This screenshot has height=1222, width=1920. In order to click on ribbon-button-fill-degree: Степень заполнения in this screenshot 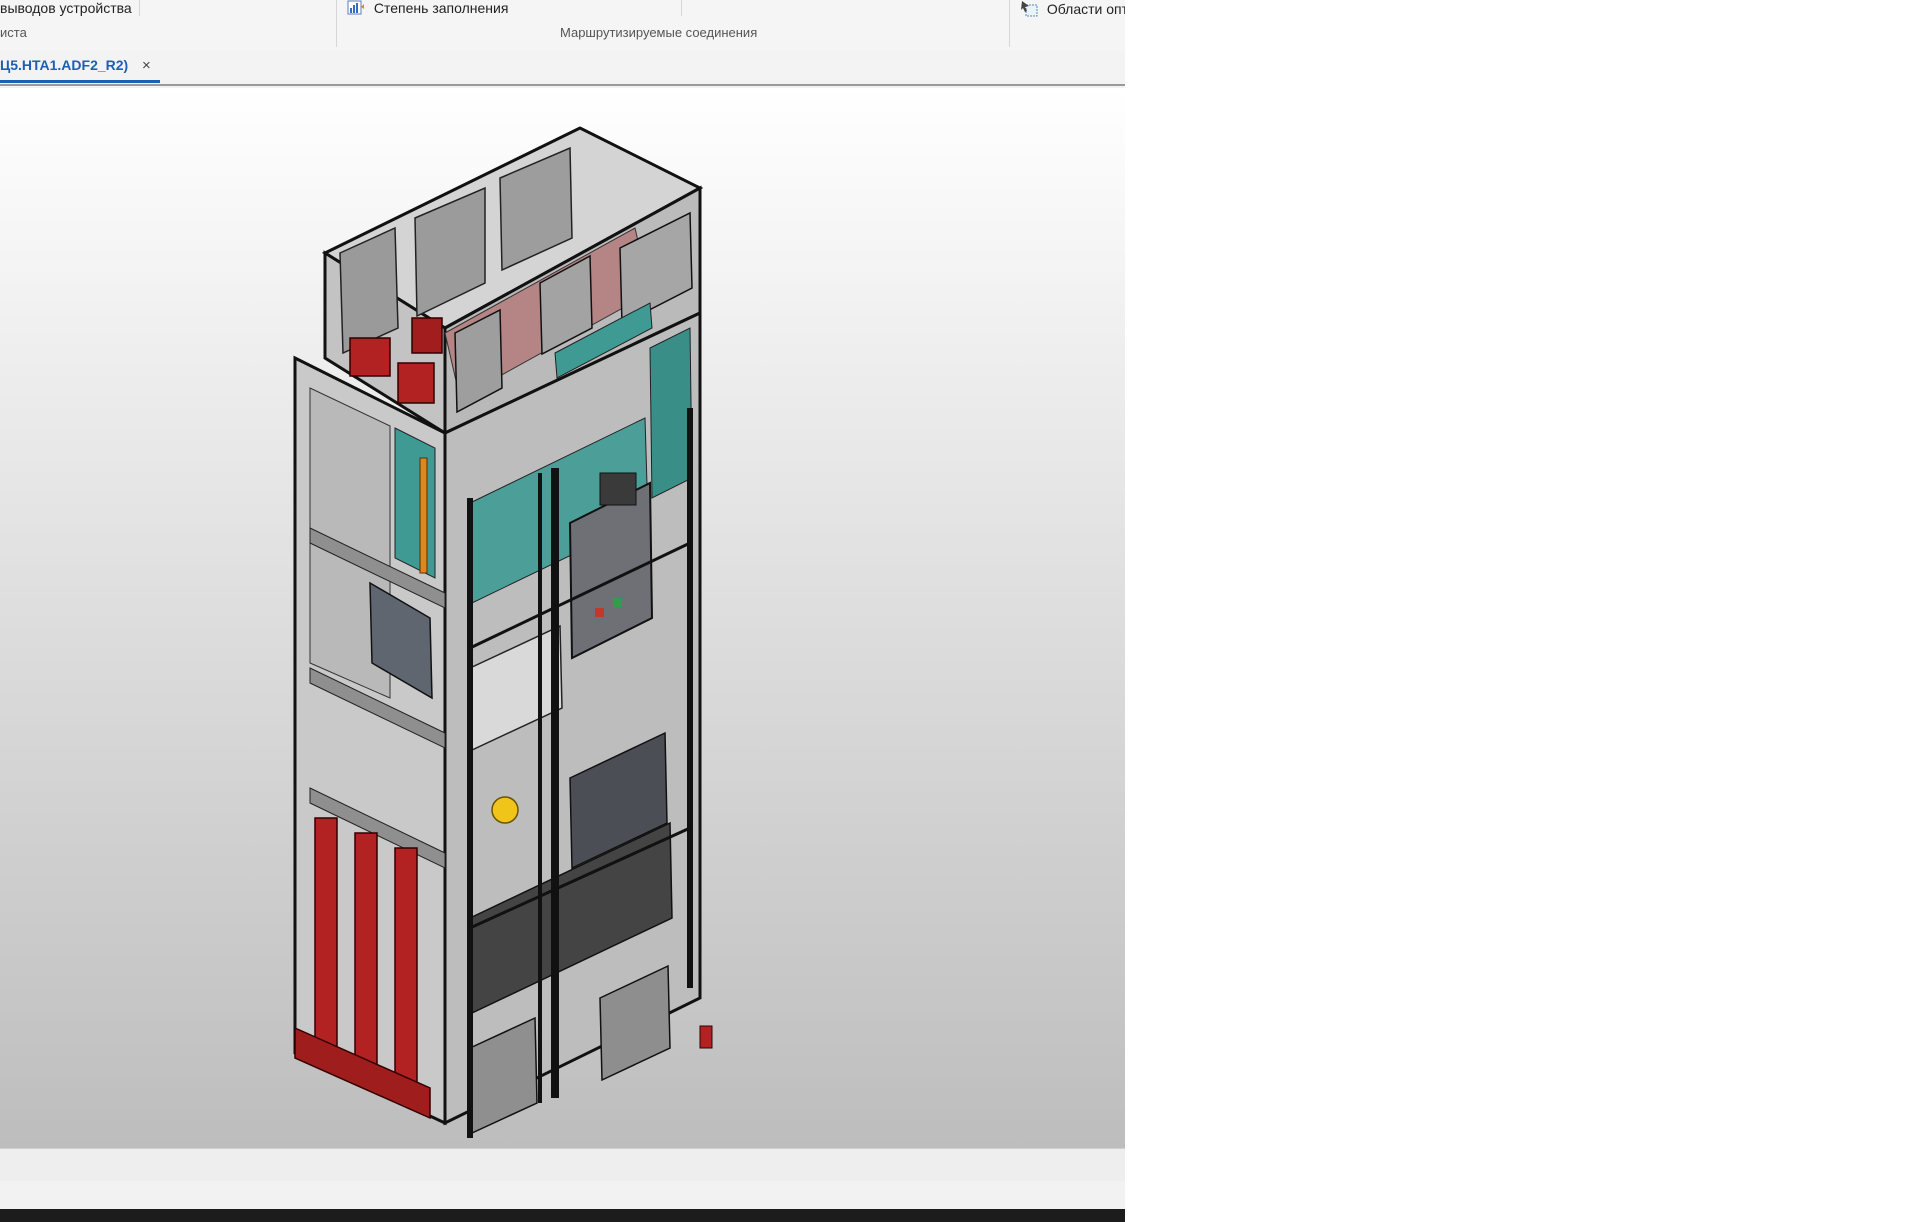, I will do `click(427, 8)`.